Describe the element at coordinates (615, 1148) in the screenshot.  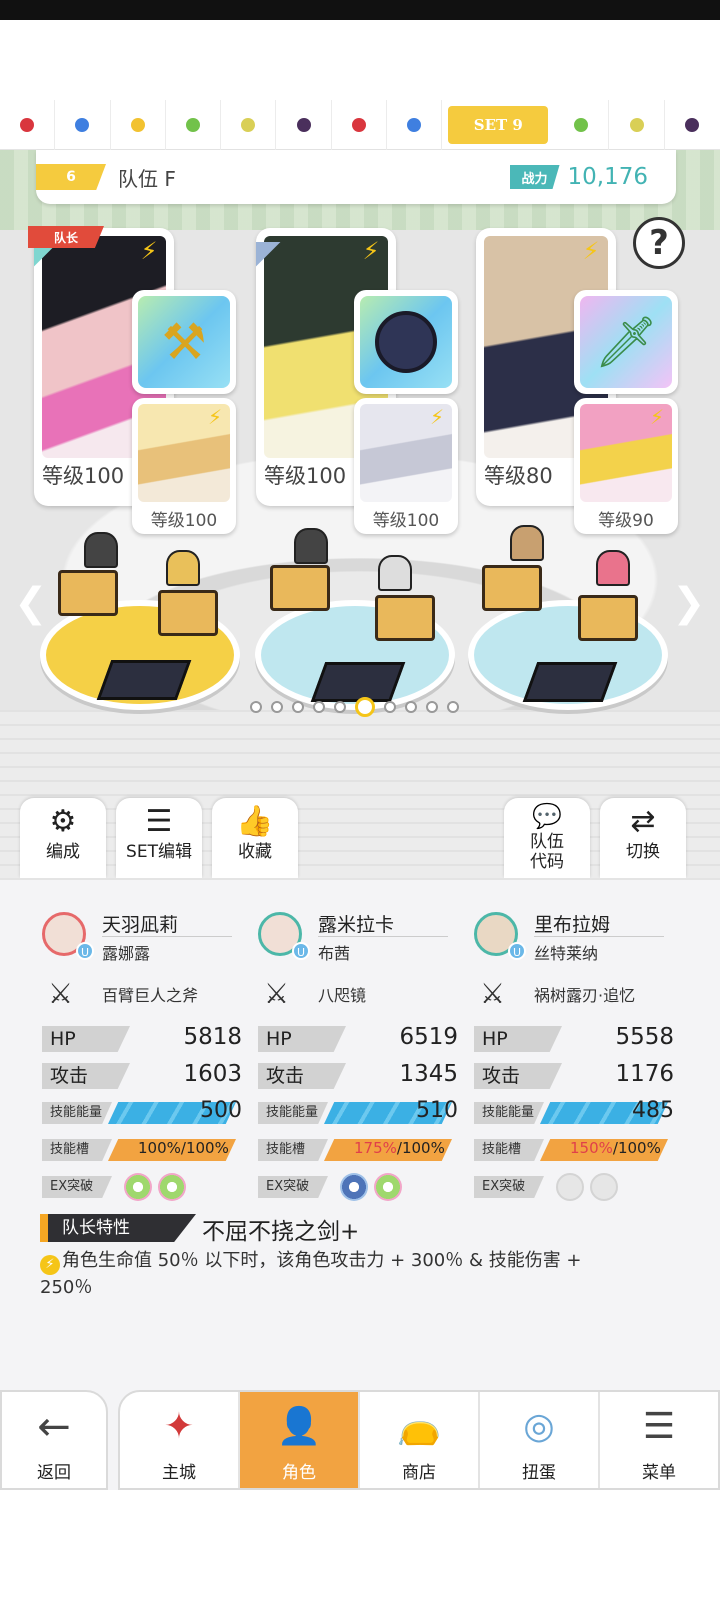
I see `slot-value: 150%/100%` at that location.